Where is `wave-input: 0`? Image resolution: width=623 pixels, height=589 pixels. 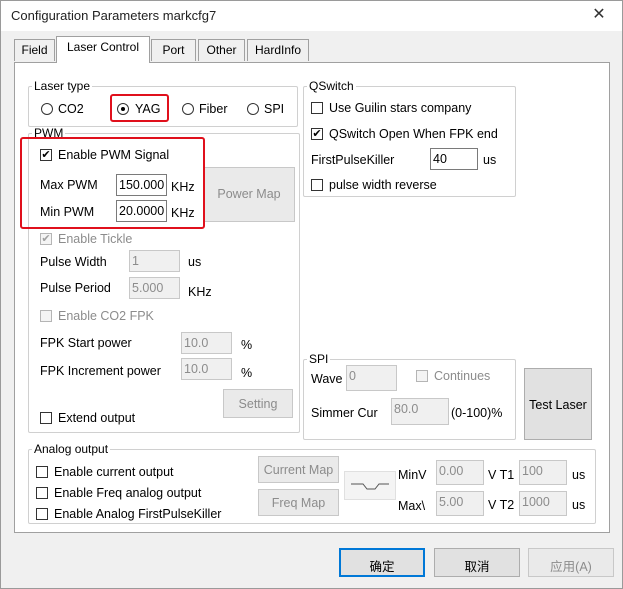 wave-input: 0 is located at coordinates (371, 378).